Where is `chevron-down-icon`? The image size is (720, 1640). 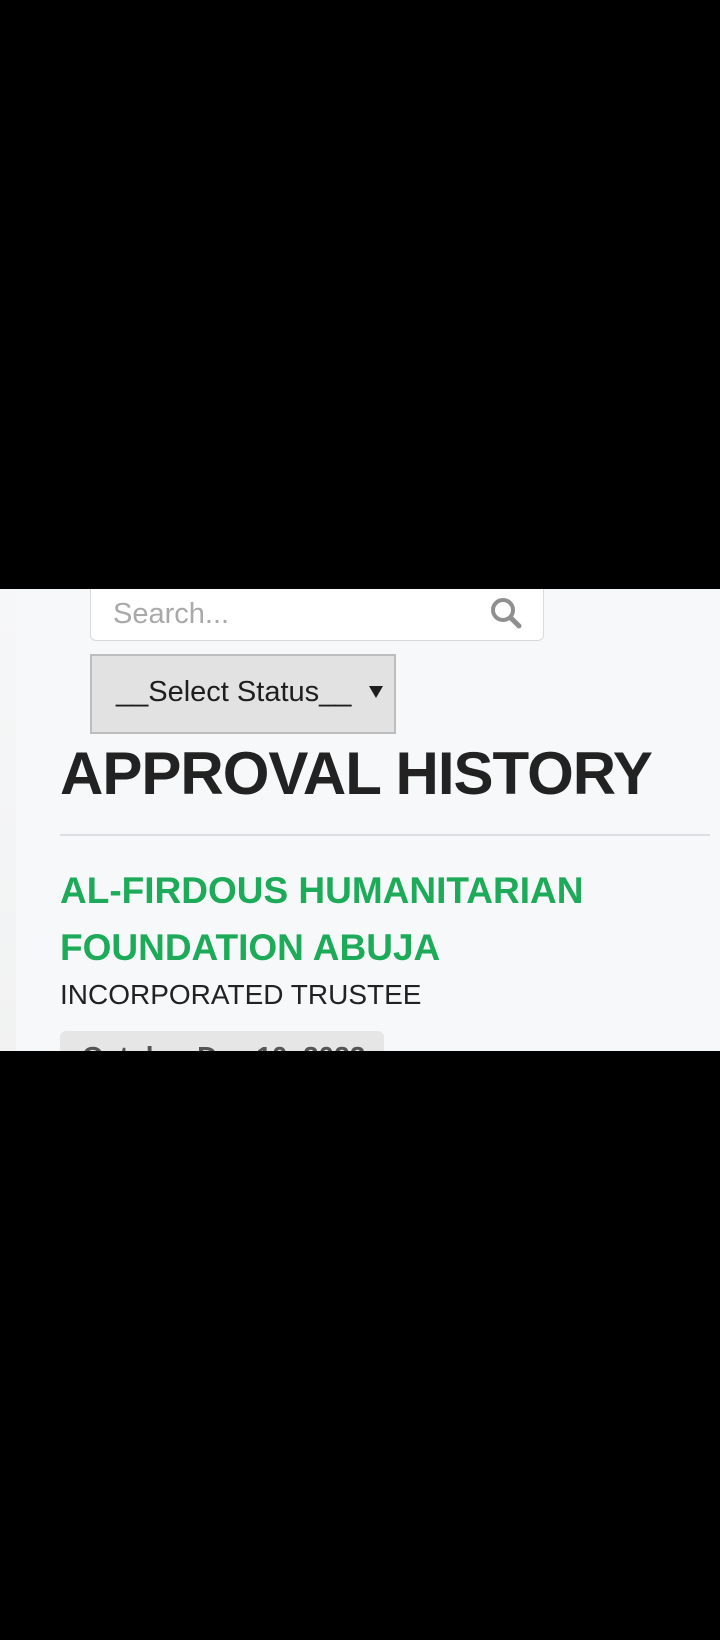 chevron-down-icon is located at coordinates (376, 692).